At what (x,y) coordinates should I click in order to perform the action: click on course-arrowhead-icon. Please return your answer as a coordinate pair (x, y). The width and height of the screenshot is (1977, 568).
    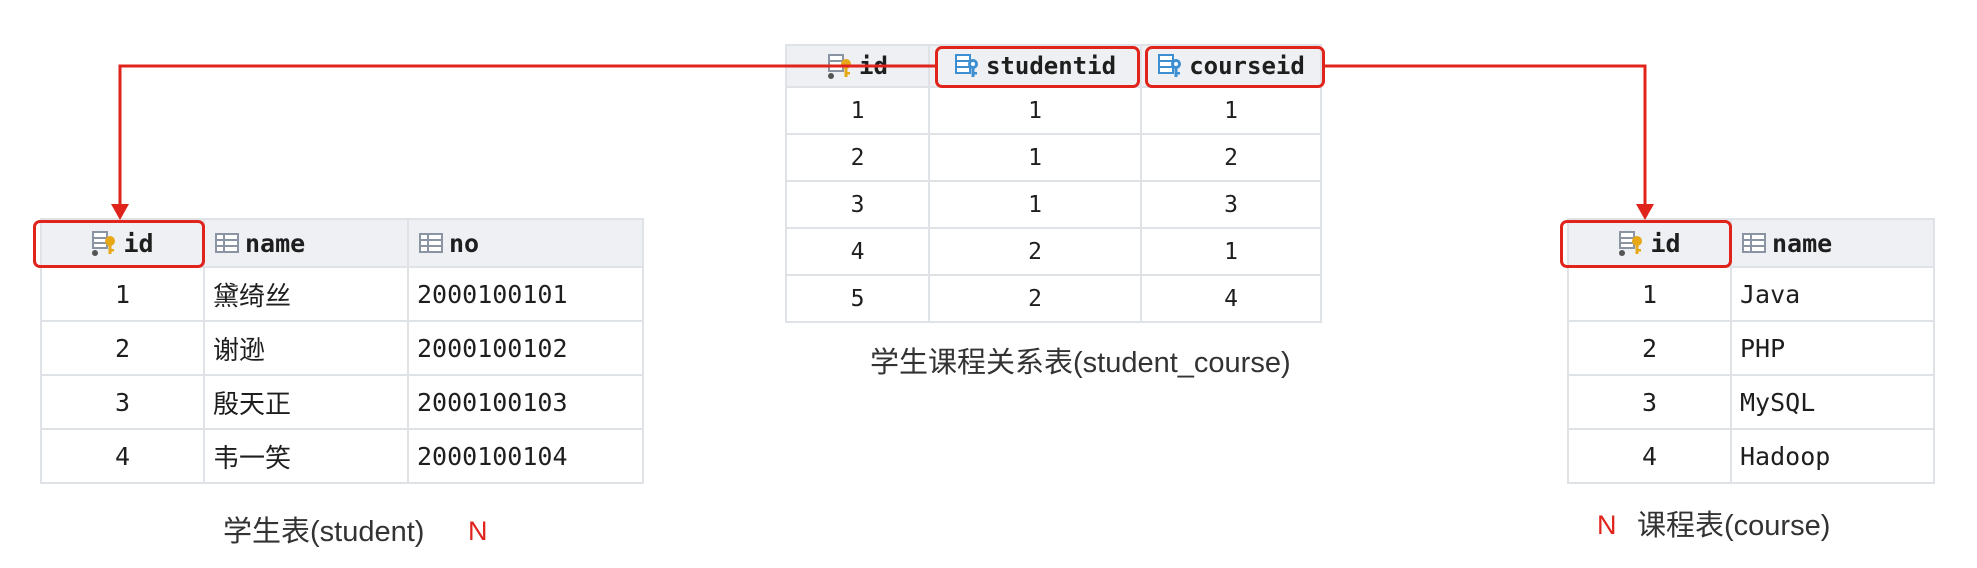
    Looking at the image, I should click on (1645, 212).